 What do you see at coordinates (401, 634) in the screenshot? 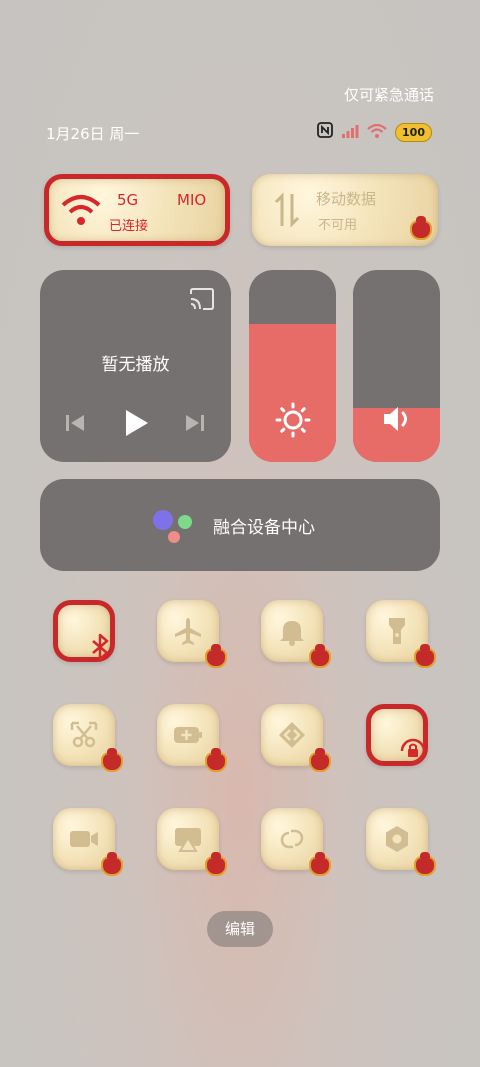
I see `flashlight-toggle` at bounding box center [401, 634].